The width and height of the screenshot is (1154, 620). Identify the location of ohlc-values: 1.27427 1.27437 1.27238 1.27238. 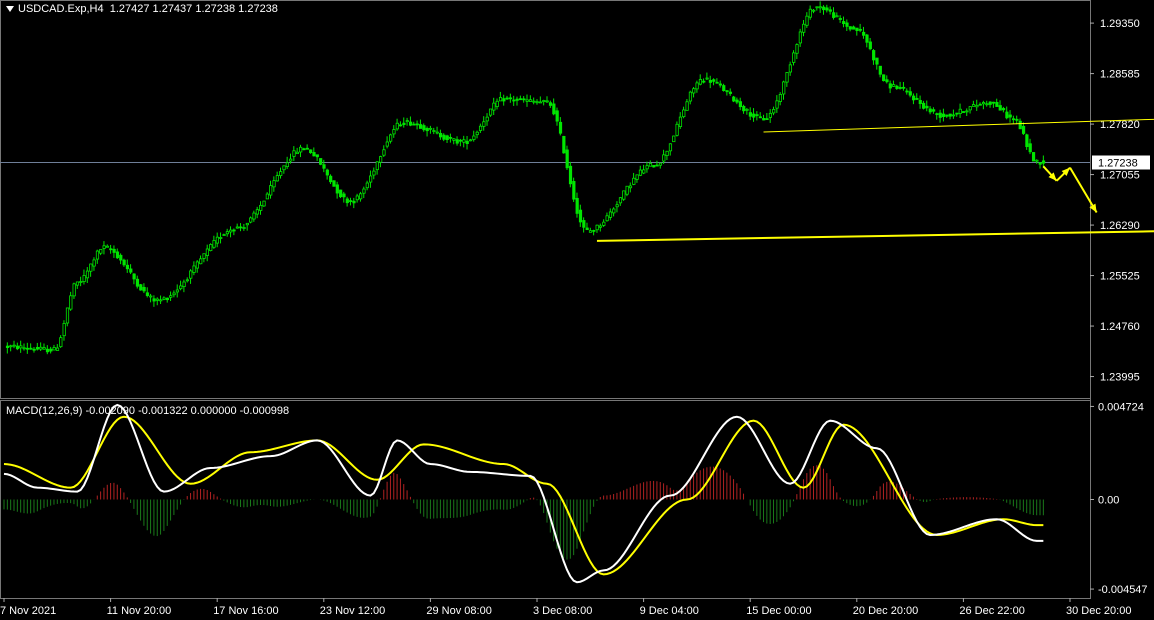
(193, 9).